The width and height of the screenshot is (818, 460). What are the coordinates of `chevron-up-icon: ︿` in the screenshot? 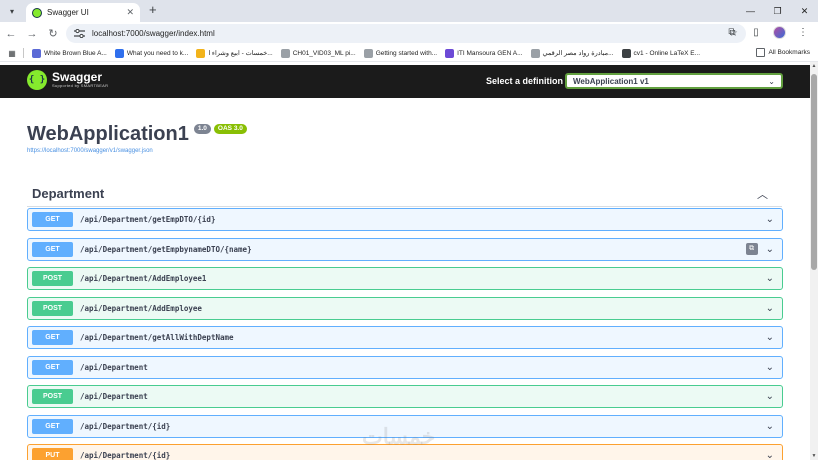 It's located at (762, 194).